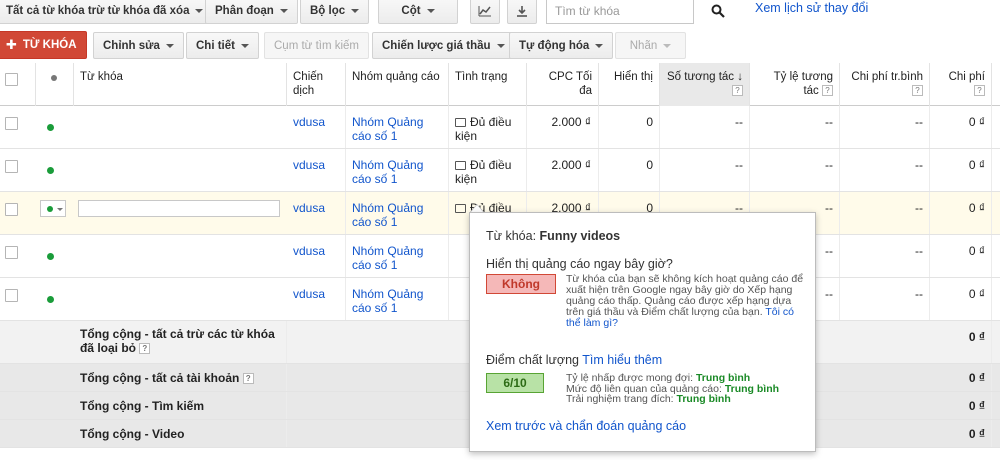  Describe the element at coordinates (961, 84) in the screenshot. I see `header-cost: Chi phí?` at that location.